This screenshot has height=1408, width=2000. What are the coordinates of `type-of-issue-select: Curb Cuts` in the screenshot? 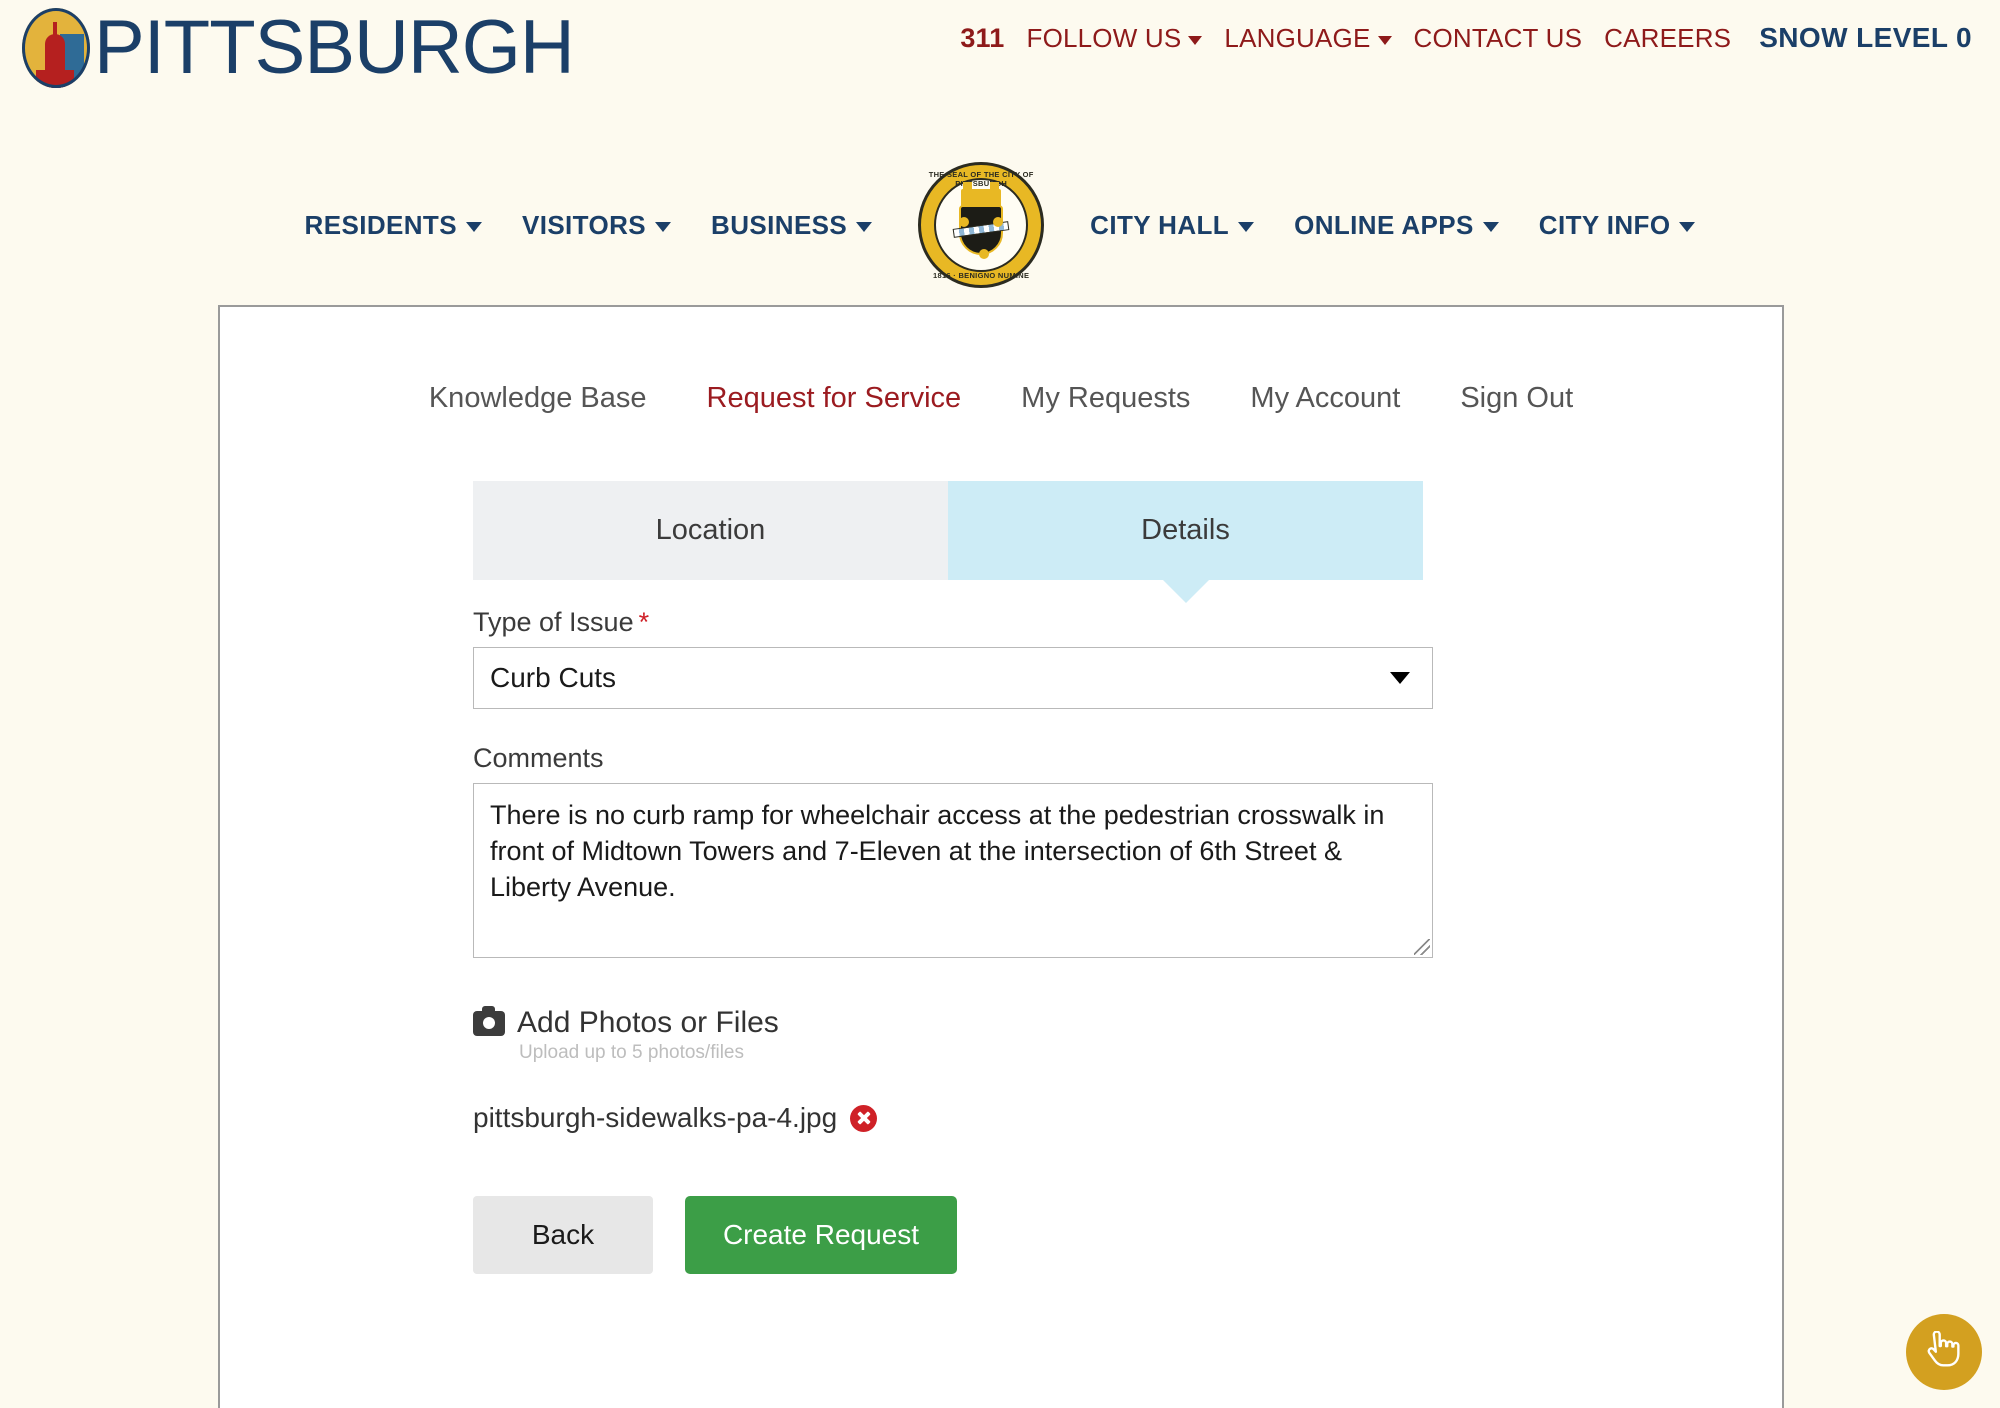 It's located at (953, 678).